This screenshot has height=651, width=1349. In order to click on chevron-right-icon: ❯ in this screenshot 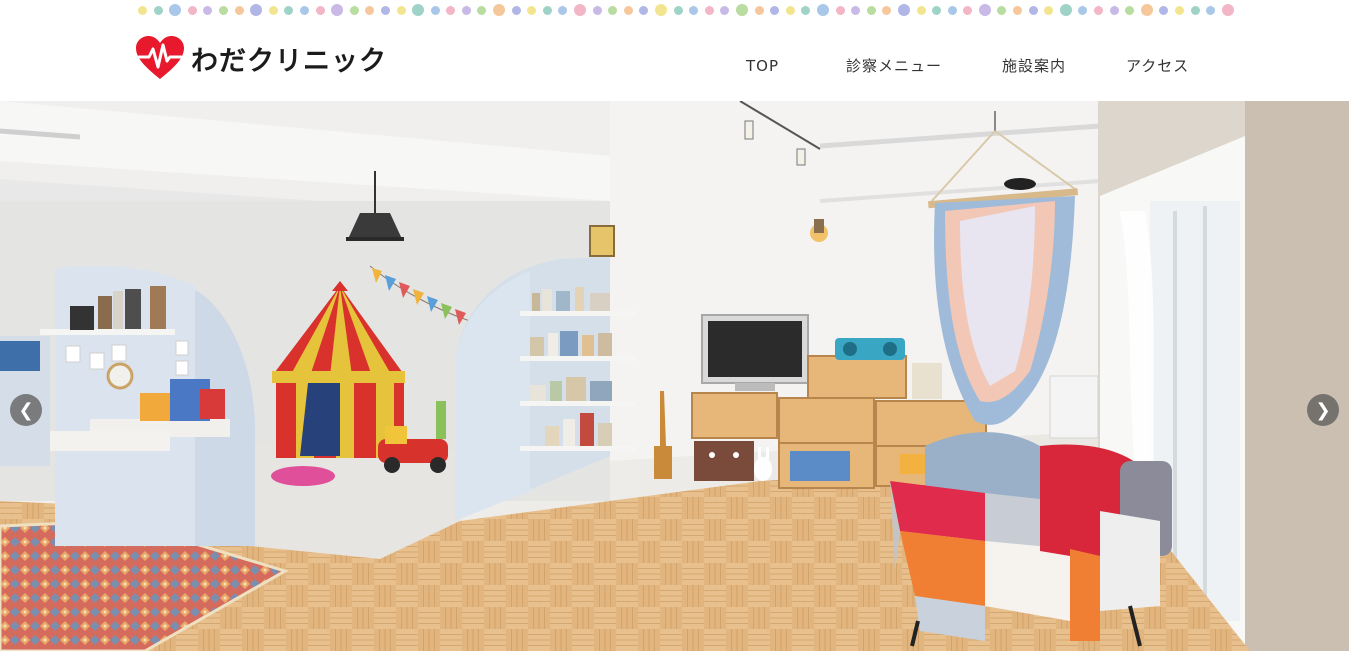, I will do `click(1323, 410)`.